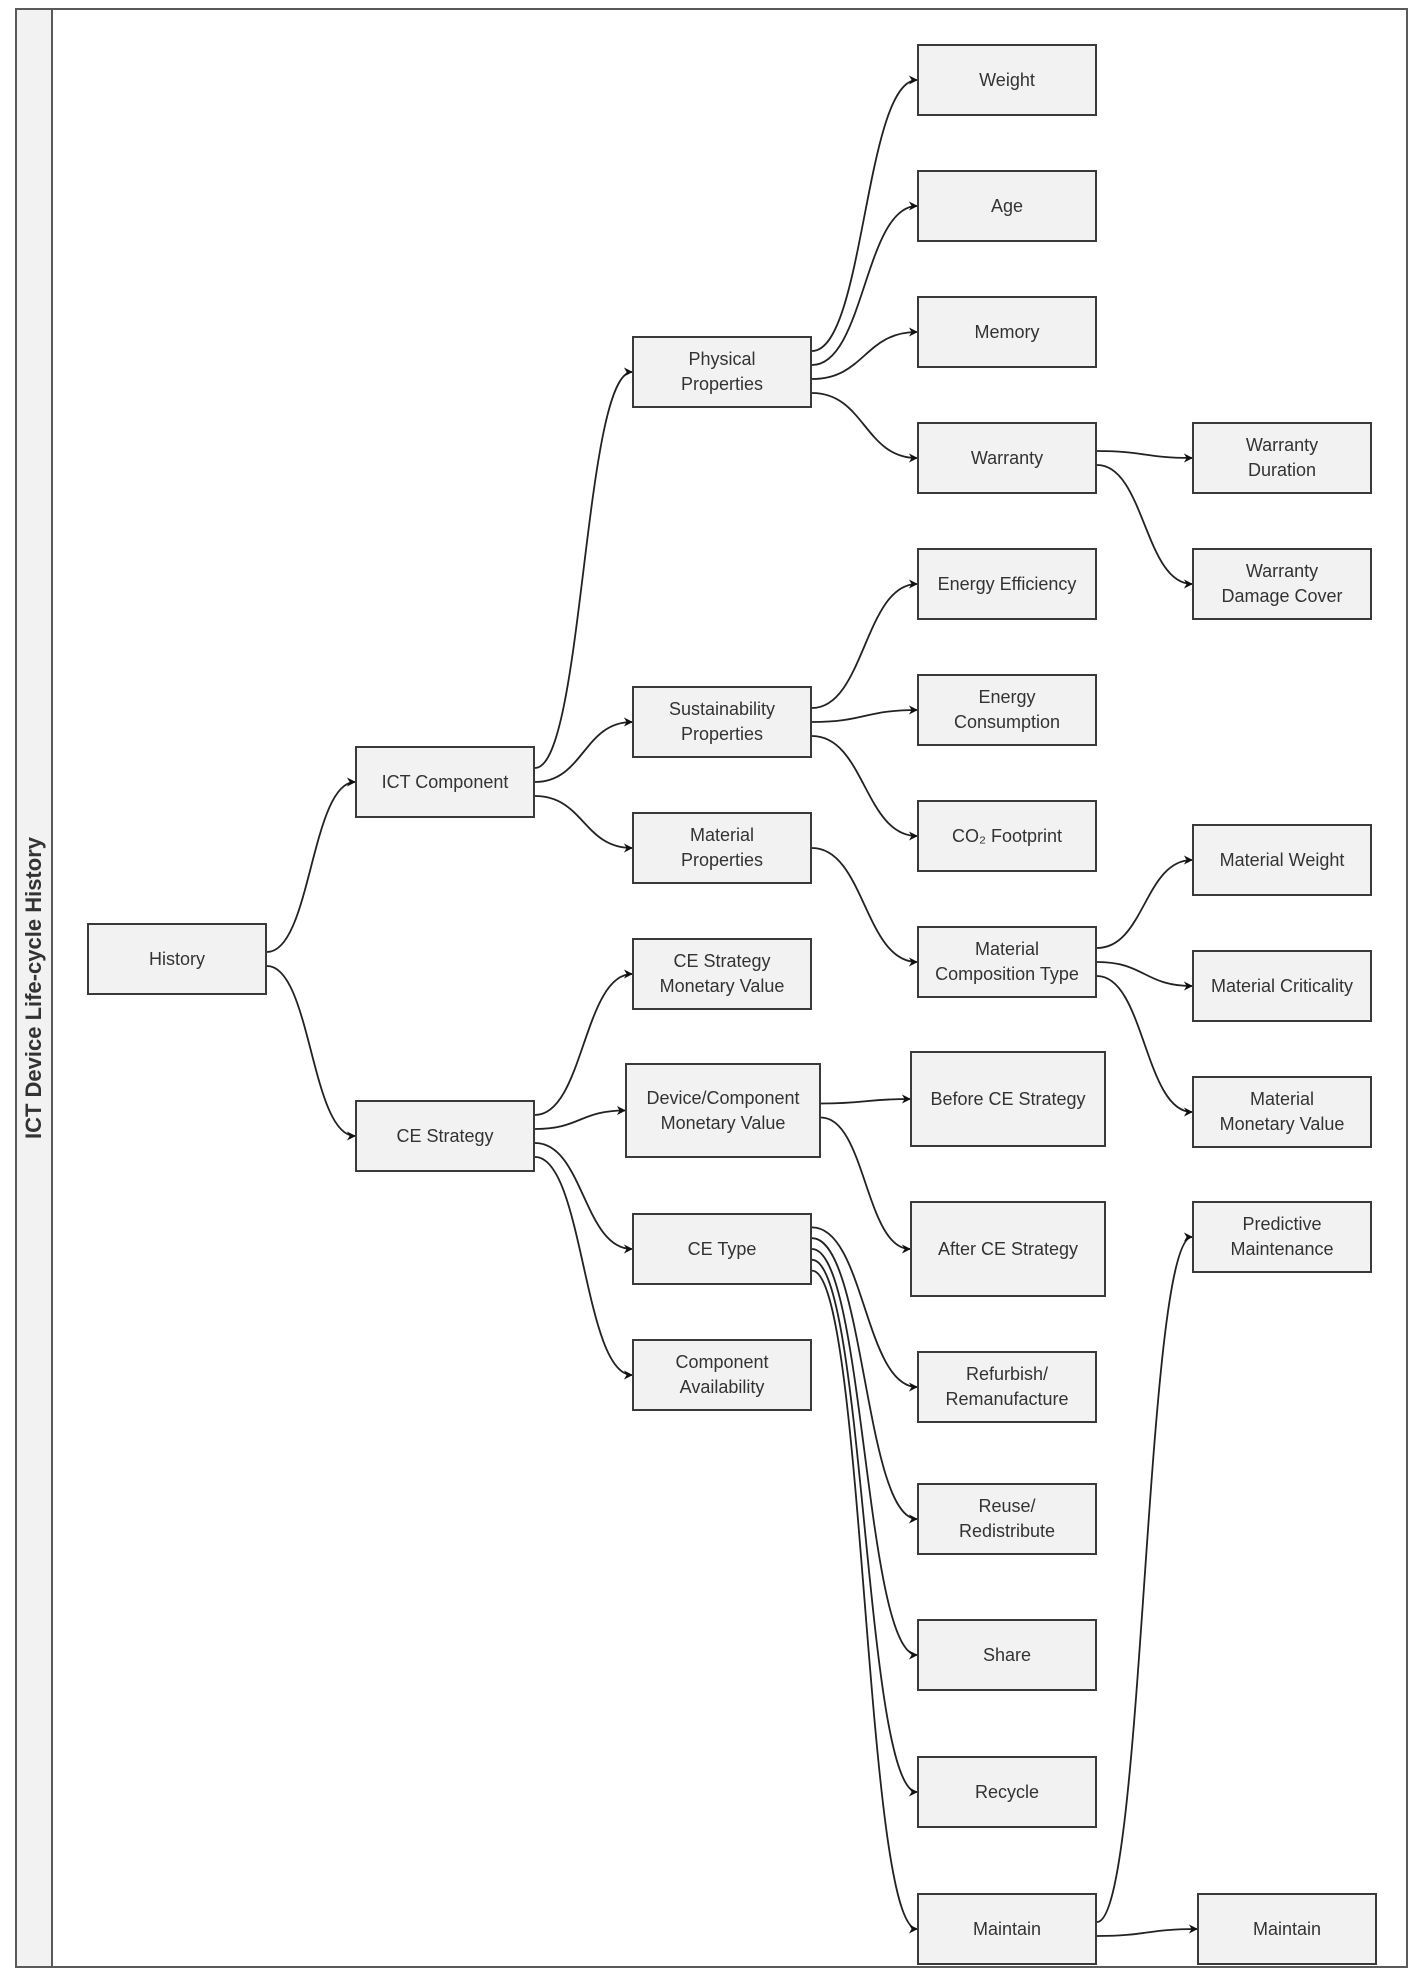 The image size is (1419, 1976). I want to click on edge-maintain-to-predictive-maintenance, so click(1144, 1577).